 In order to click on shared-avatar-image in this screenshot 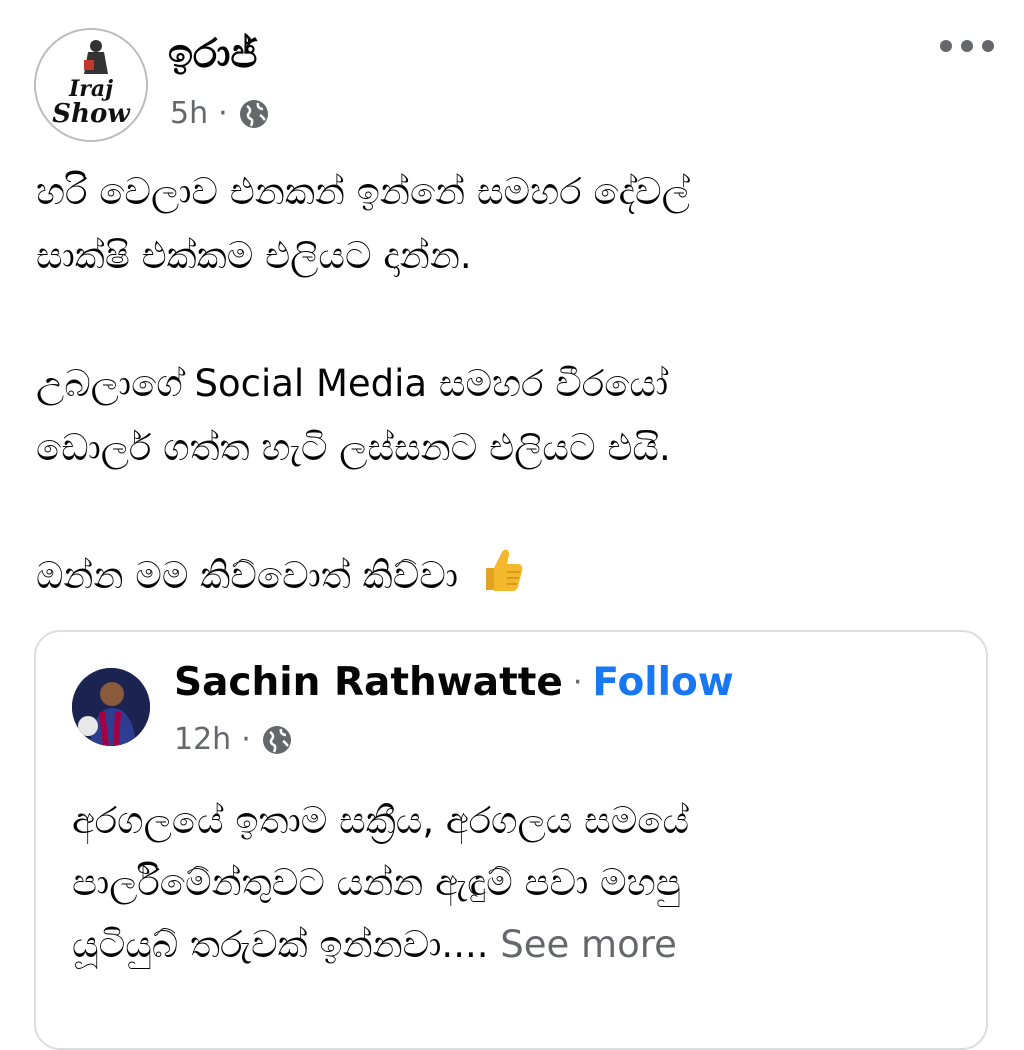, I will do `click(111, 707)`.